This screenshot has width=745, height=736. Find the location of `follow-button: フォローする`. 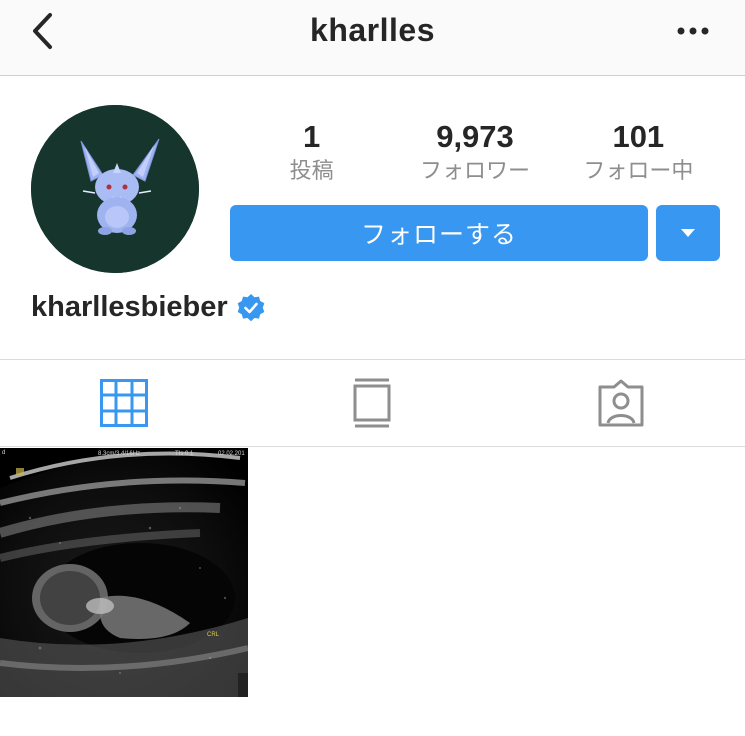

follow-button: フォローする is located at coordinates (439, 233).